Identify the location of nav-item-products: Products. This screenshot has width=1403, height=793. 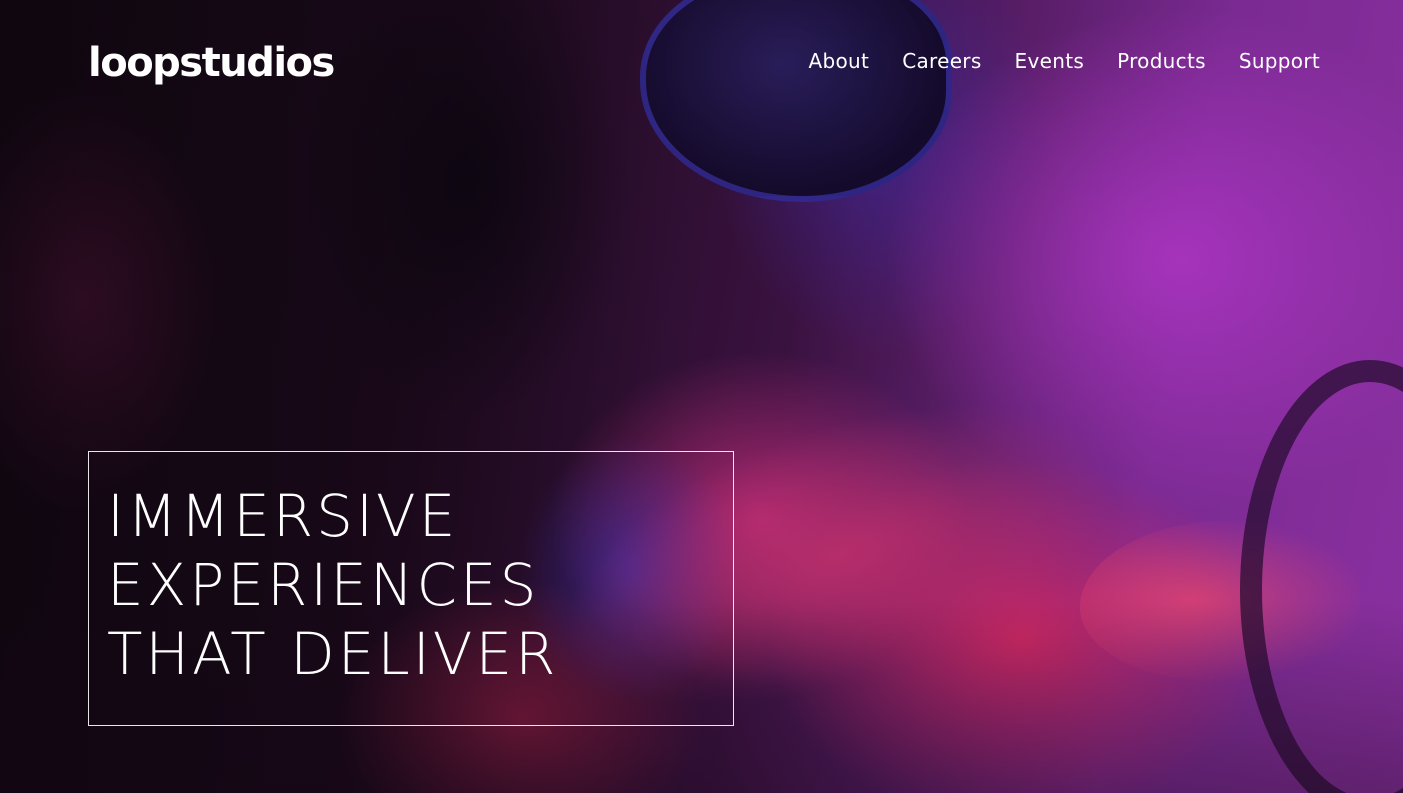
(1161, 61).